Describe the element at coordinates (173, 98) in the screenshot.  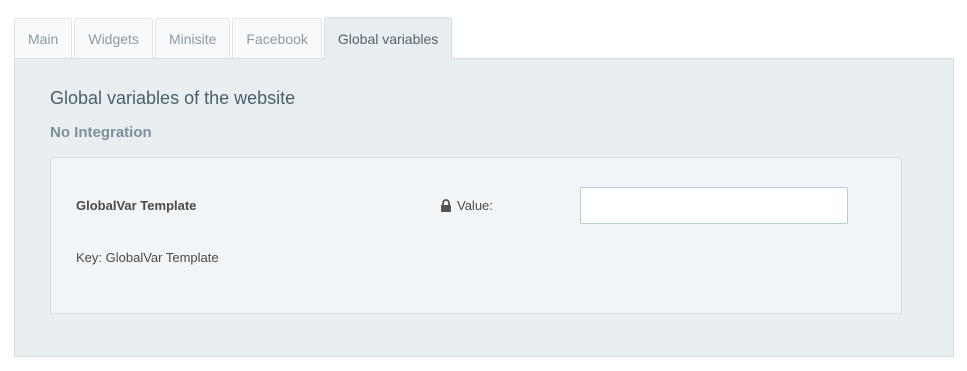
I see `page-title: Global variables of the website` at that location.